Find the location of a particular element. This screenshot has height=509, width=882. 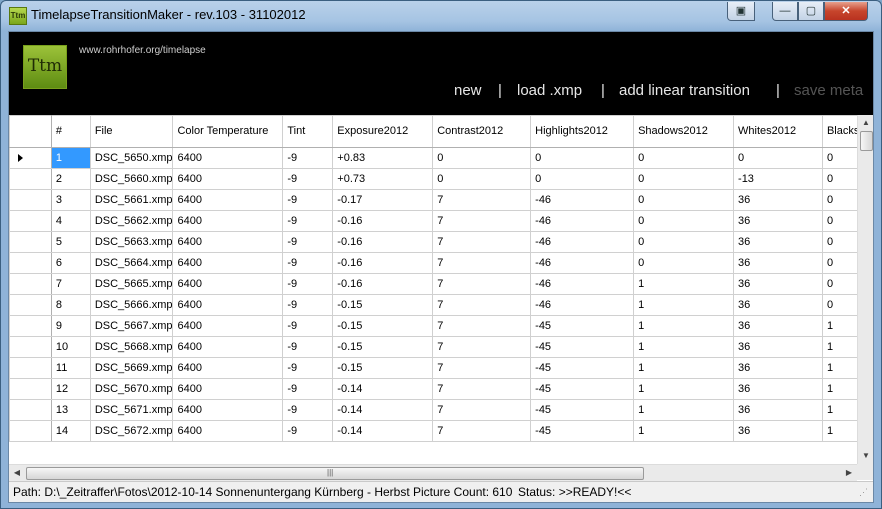

extra-window-button: ▣ is located at coordinates (741, 11).